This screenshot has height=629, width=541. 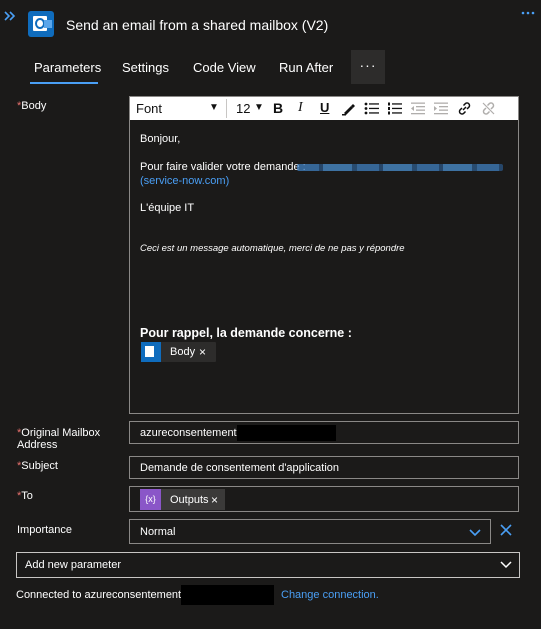 What do you see at coordinates (306, 67) in the screenshot?
I see `tab-run-after: Run After` at bounding box center [306, 67].